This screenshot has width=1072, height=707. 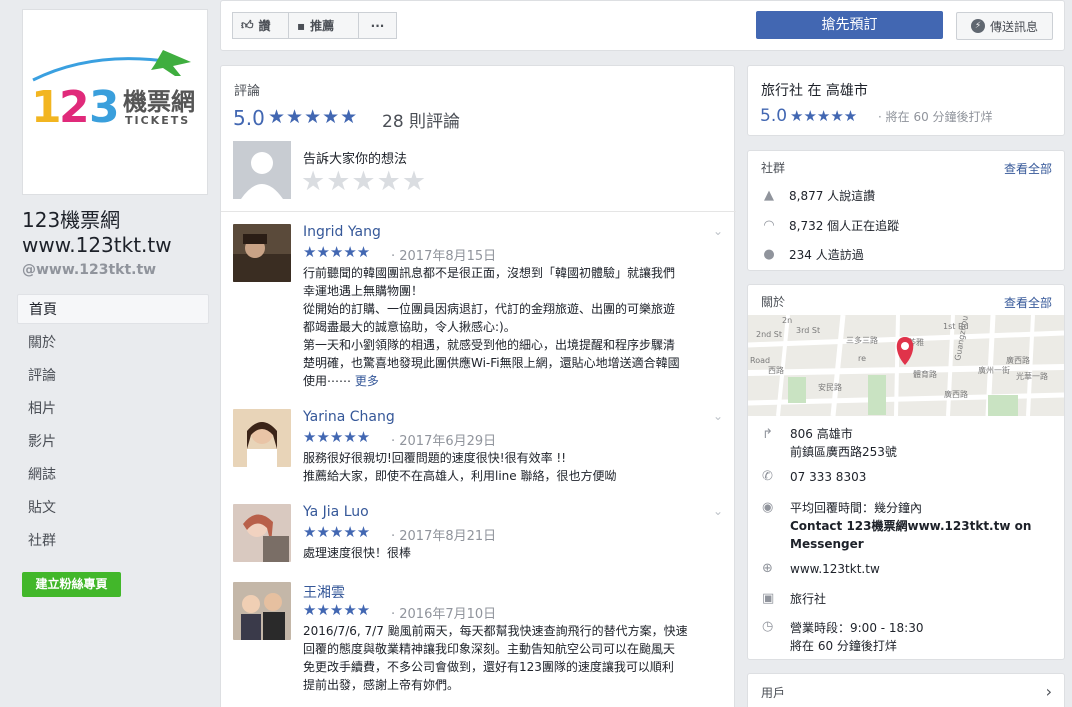 I want to click on globe-icon: ⊕, so click(x=767, y=568).